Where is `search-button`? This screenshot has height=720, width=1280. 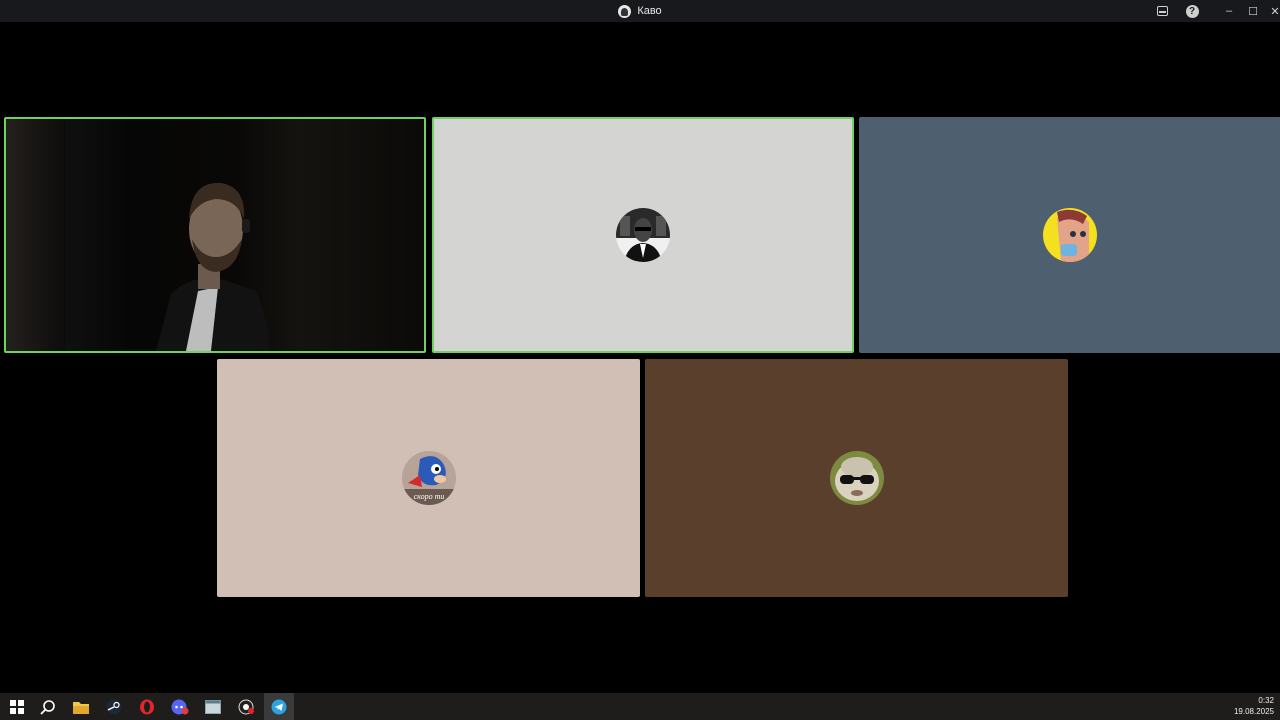 search-button is located at coordinates (48, 706).